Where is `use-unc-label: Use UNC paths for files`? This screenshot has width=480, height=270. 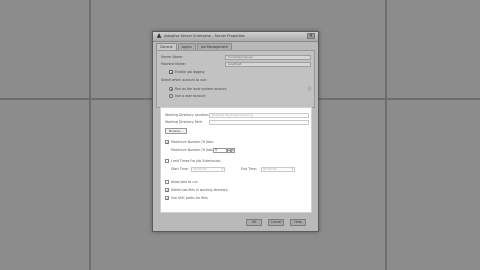
use-unc-label: Use UNC paths for files is located at coordinates (189, 197).